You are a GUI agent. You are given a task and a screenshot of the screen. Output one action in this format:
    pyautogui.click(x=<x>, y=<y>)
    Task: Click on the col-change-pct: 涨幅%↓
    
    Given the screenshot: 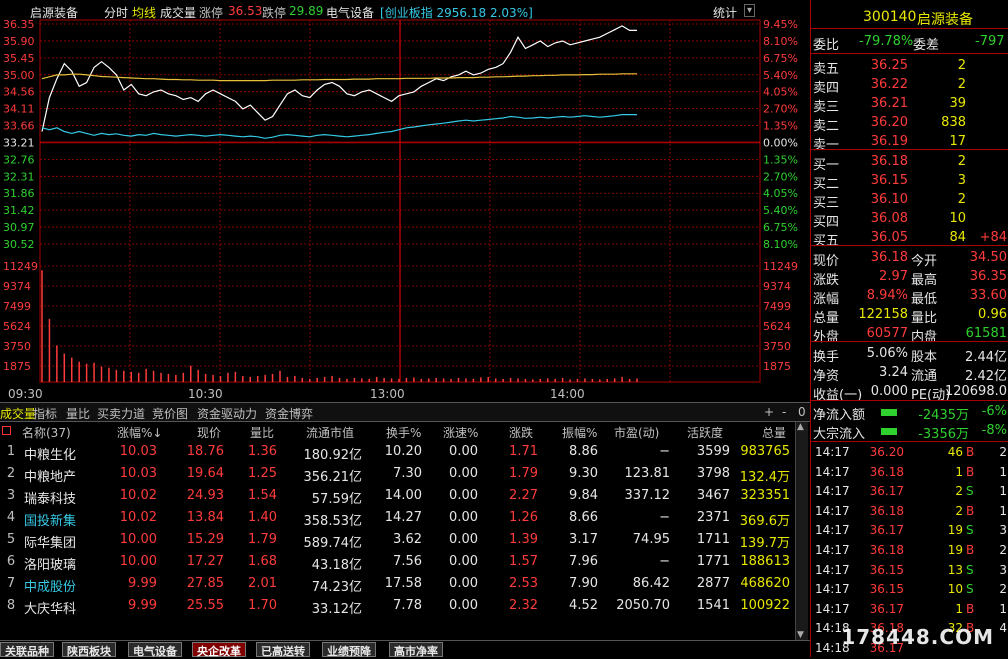 What is the action you would take?
    pyautogui.click(x=139, y=432)
    